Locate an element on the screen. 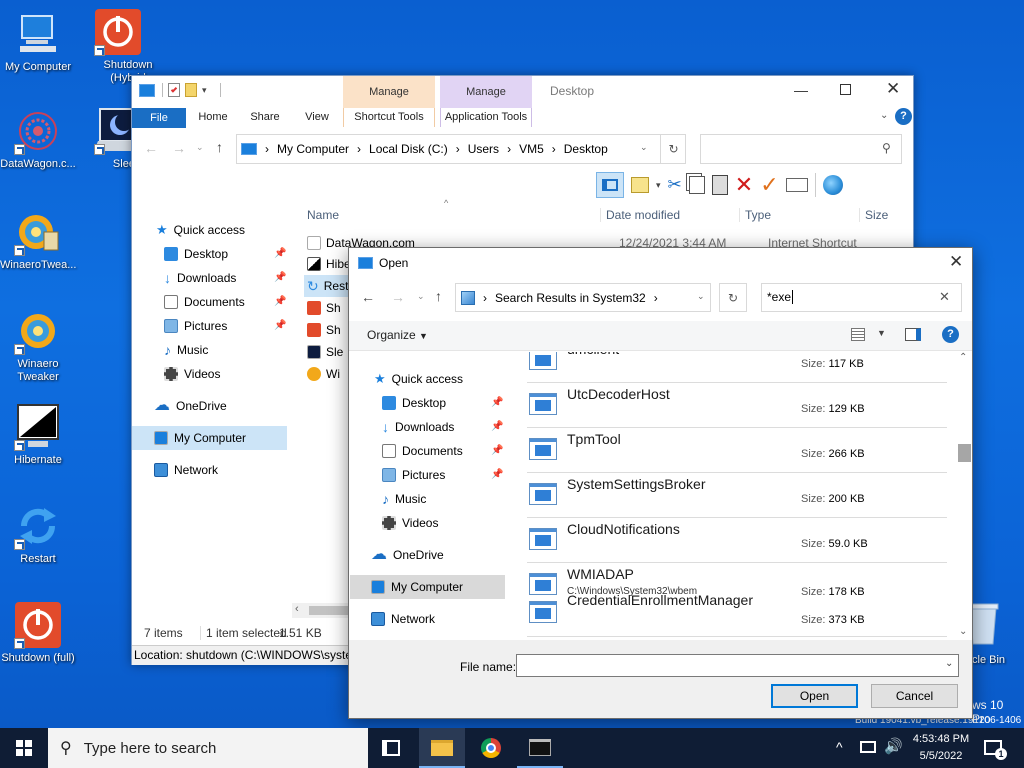 This screenshot has height=768, width=1024. filename-dropdown-icon: ⌄ is located at coordinates (949, 663).